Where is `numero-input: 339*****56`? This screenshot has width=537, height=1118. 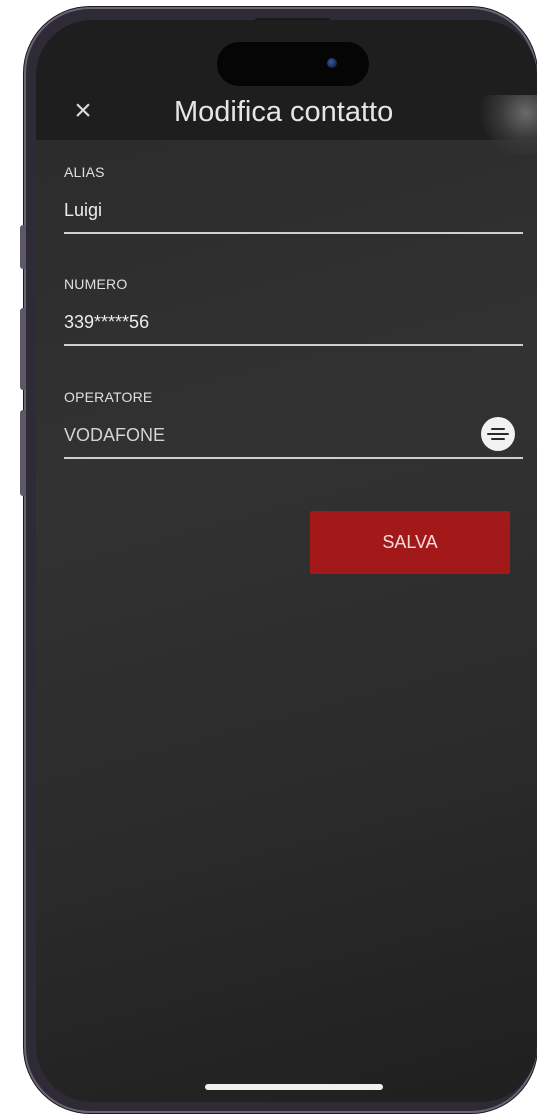
numero-input: 339*****56 is located at coordinates (293, 322).